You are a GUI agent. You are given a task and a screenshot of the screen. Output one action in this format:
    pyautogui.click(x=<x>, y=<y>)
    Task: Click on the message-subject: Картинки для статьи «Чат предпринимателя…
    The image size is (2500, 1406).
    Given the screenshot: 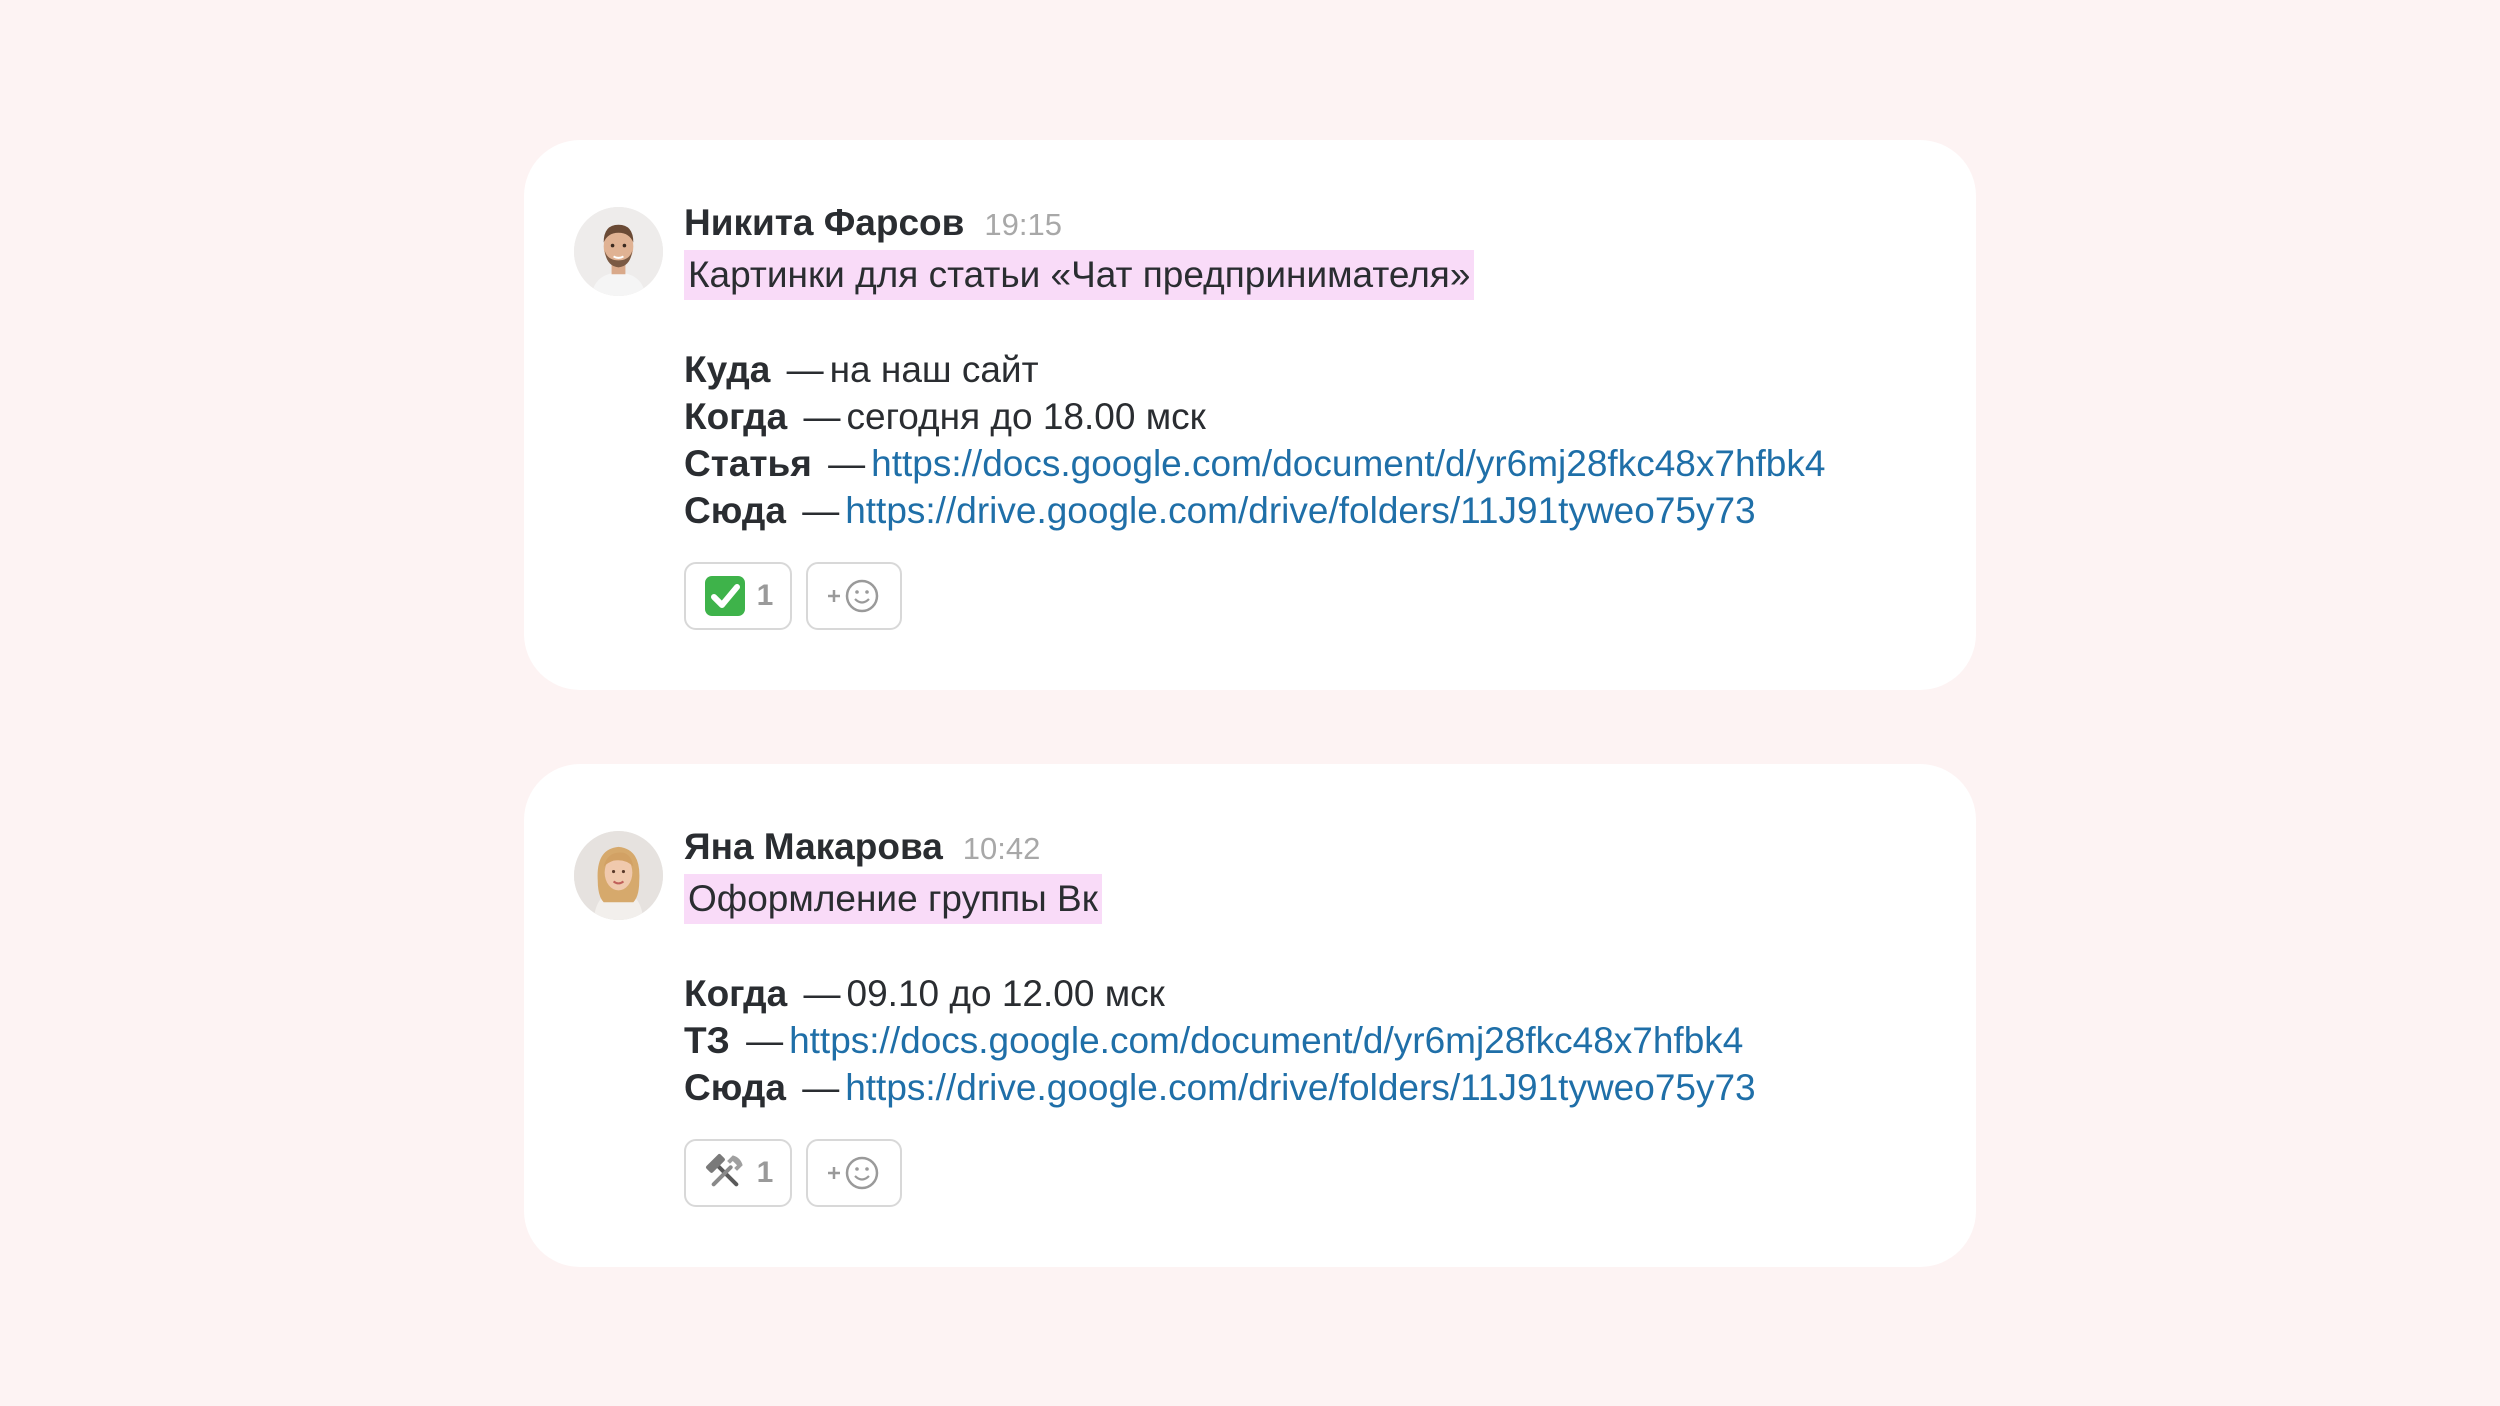 What is the action you would take?
    pyautogui.click(x=1079, y=275)
    